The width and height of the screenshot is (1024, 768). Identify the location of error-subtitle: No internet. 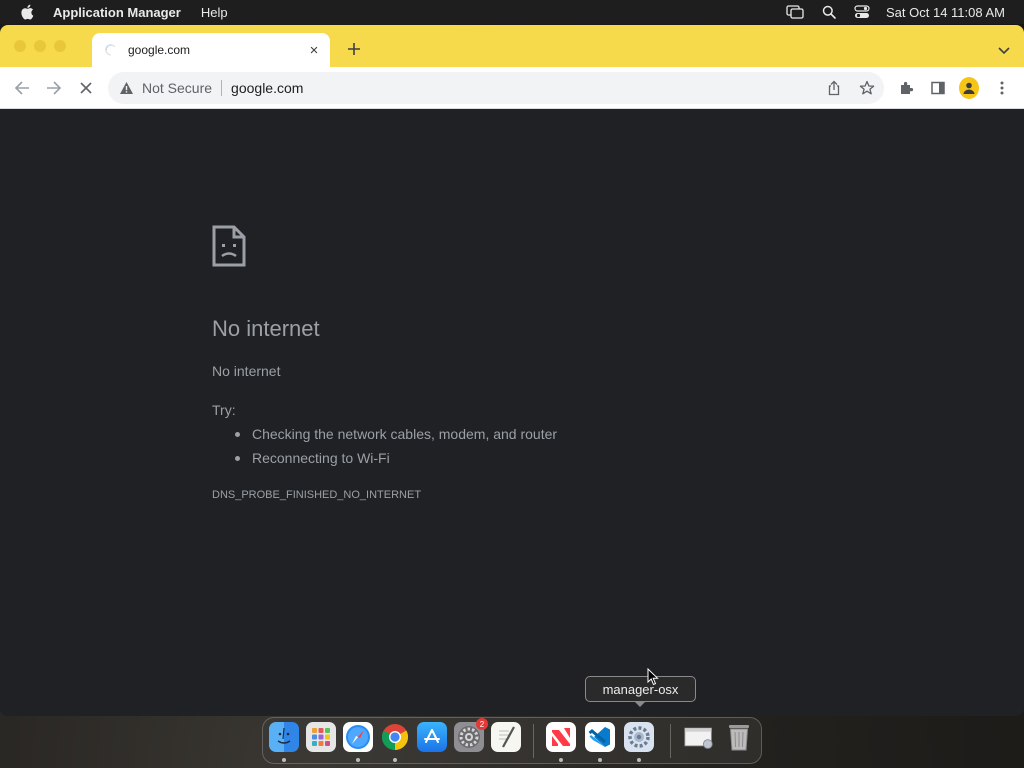
(246, 371).